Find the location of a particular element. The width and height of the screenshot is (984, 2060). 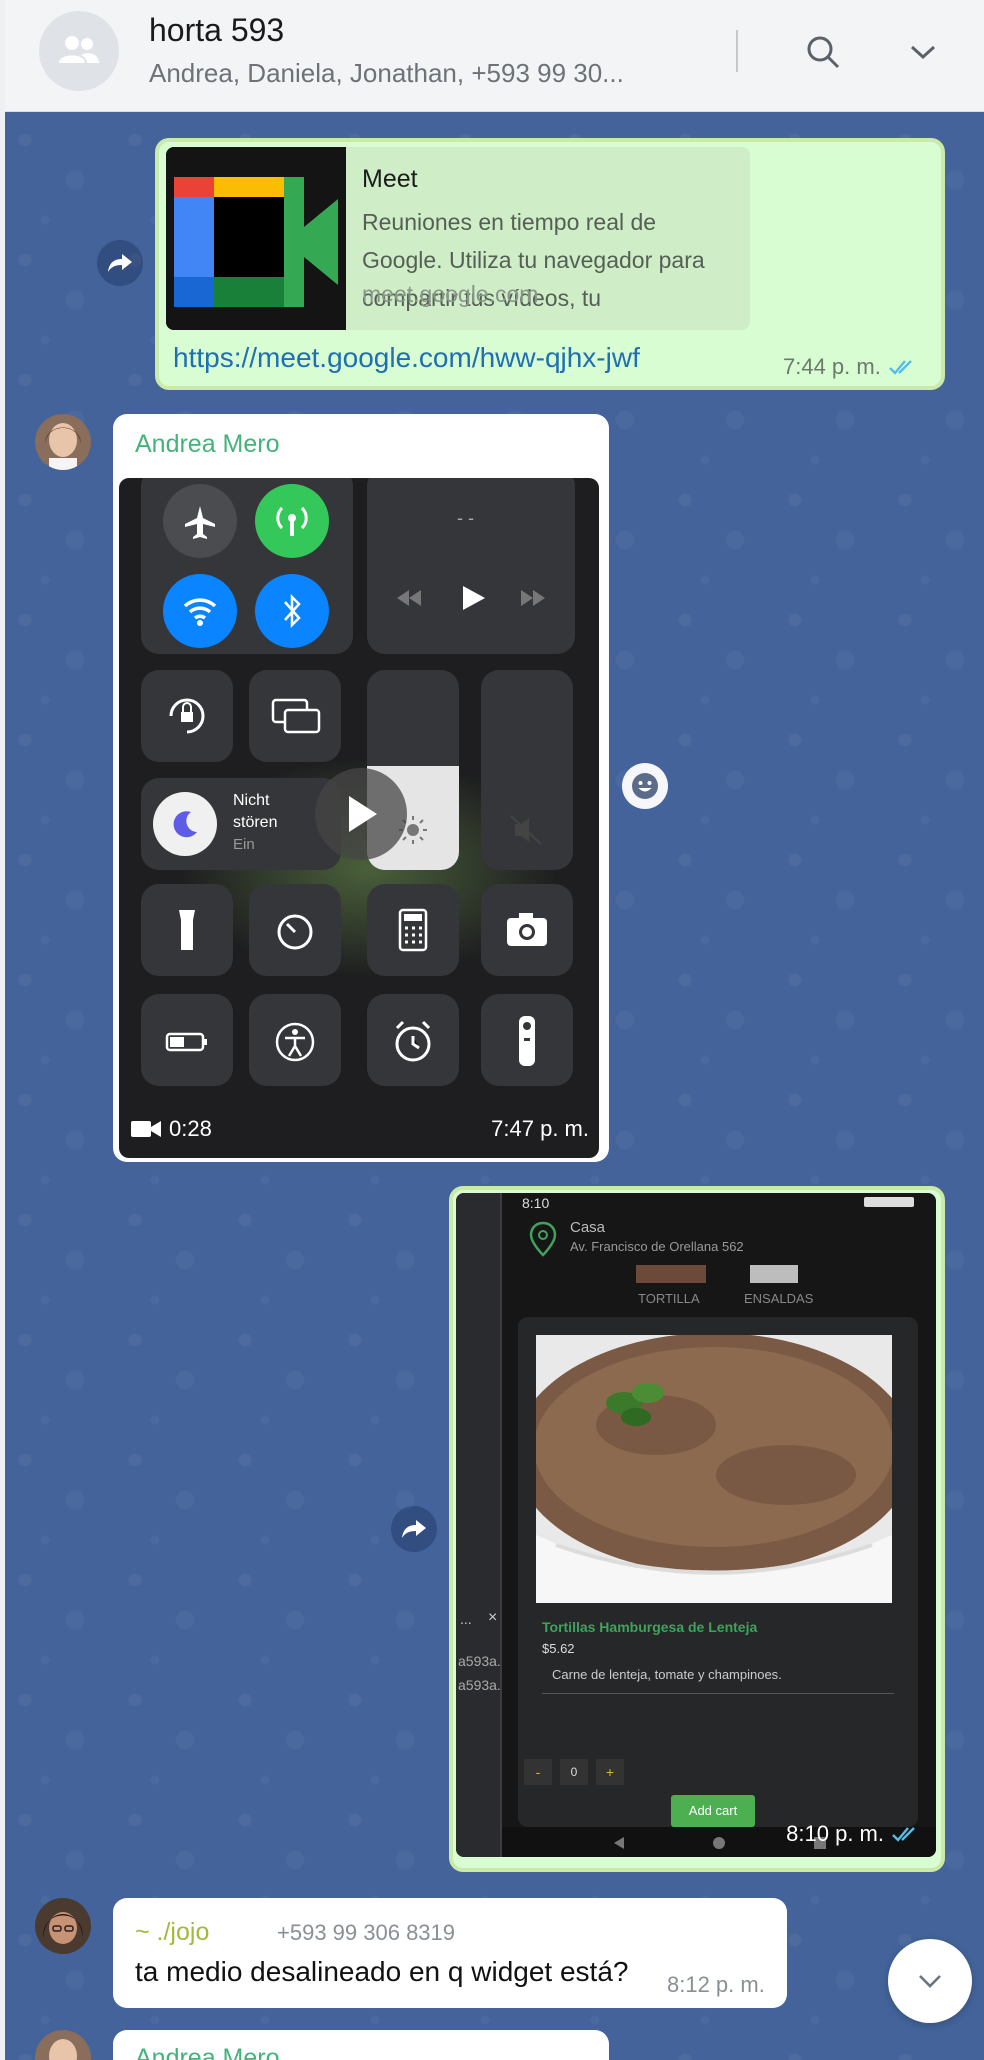

airplane-icon is located at coordinates (200, 522).